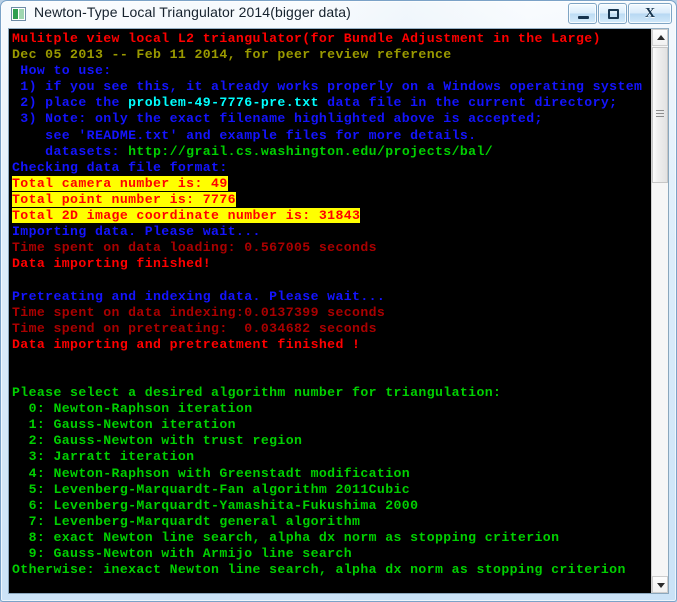  What do you see at coordinates (124, 199) in the screenshot?
I see `total-point-highlight: Total point number is: 7776` at bounding box center [124, 199].